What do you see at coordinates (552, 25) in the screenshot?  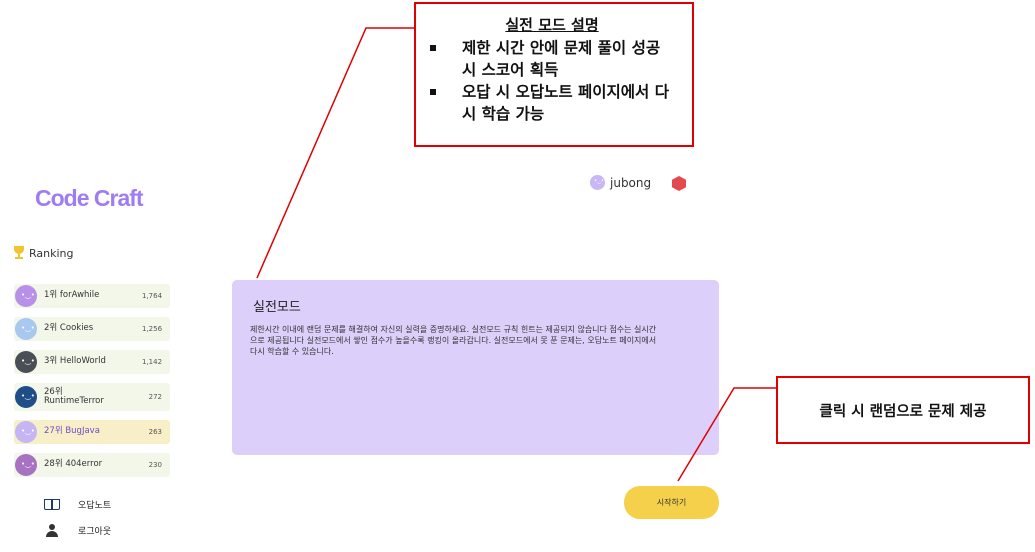 I see `annotation-title: 실전 모드 설명` at bounding box center [552, 25].